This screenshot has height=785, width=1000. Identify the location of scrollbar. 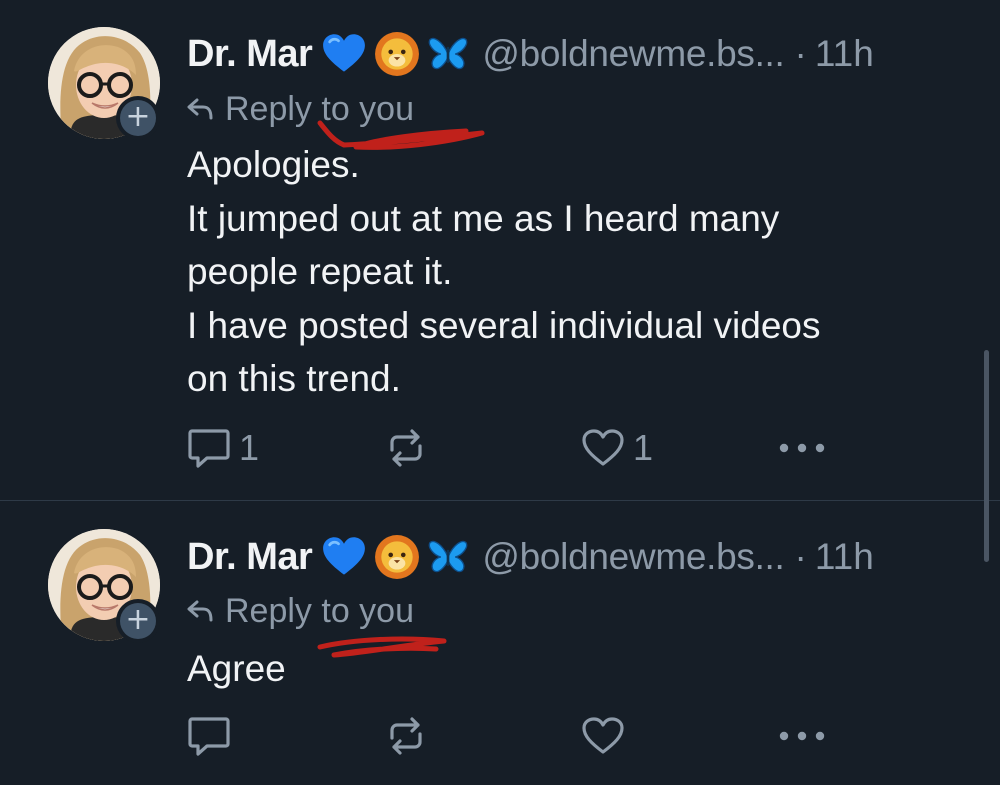
(986, 456).